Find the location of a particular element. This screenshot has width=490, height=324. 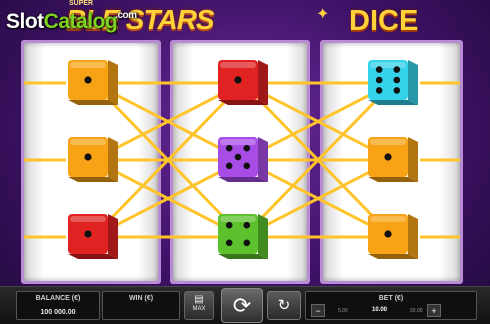

spin-button: ⟳ is located at coordinates (242, 305).